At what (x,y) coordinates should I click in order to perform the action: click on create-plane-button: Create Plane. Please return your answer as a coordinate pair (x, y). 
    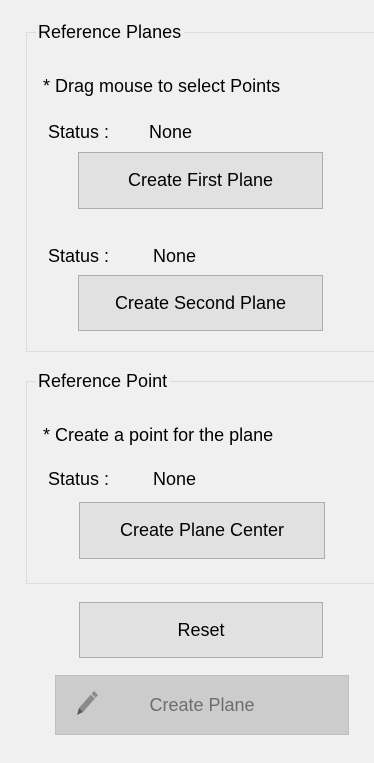
    Looking at the image, I should click on (202, 705).